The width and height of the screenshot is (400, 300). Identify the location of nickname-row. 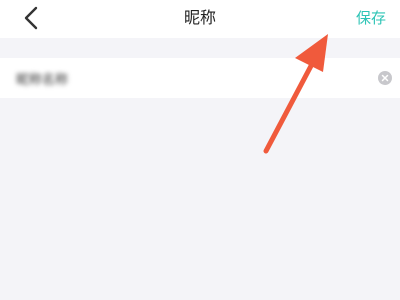
(200, 78).